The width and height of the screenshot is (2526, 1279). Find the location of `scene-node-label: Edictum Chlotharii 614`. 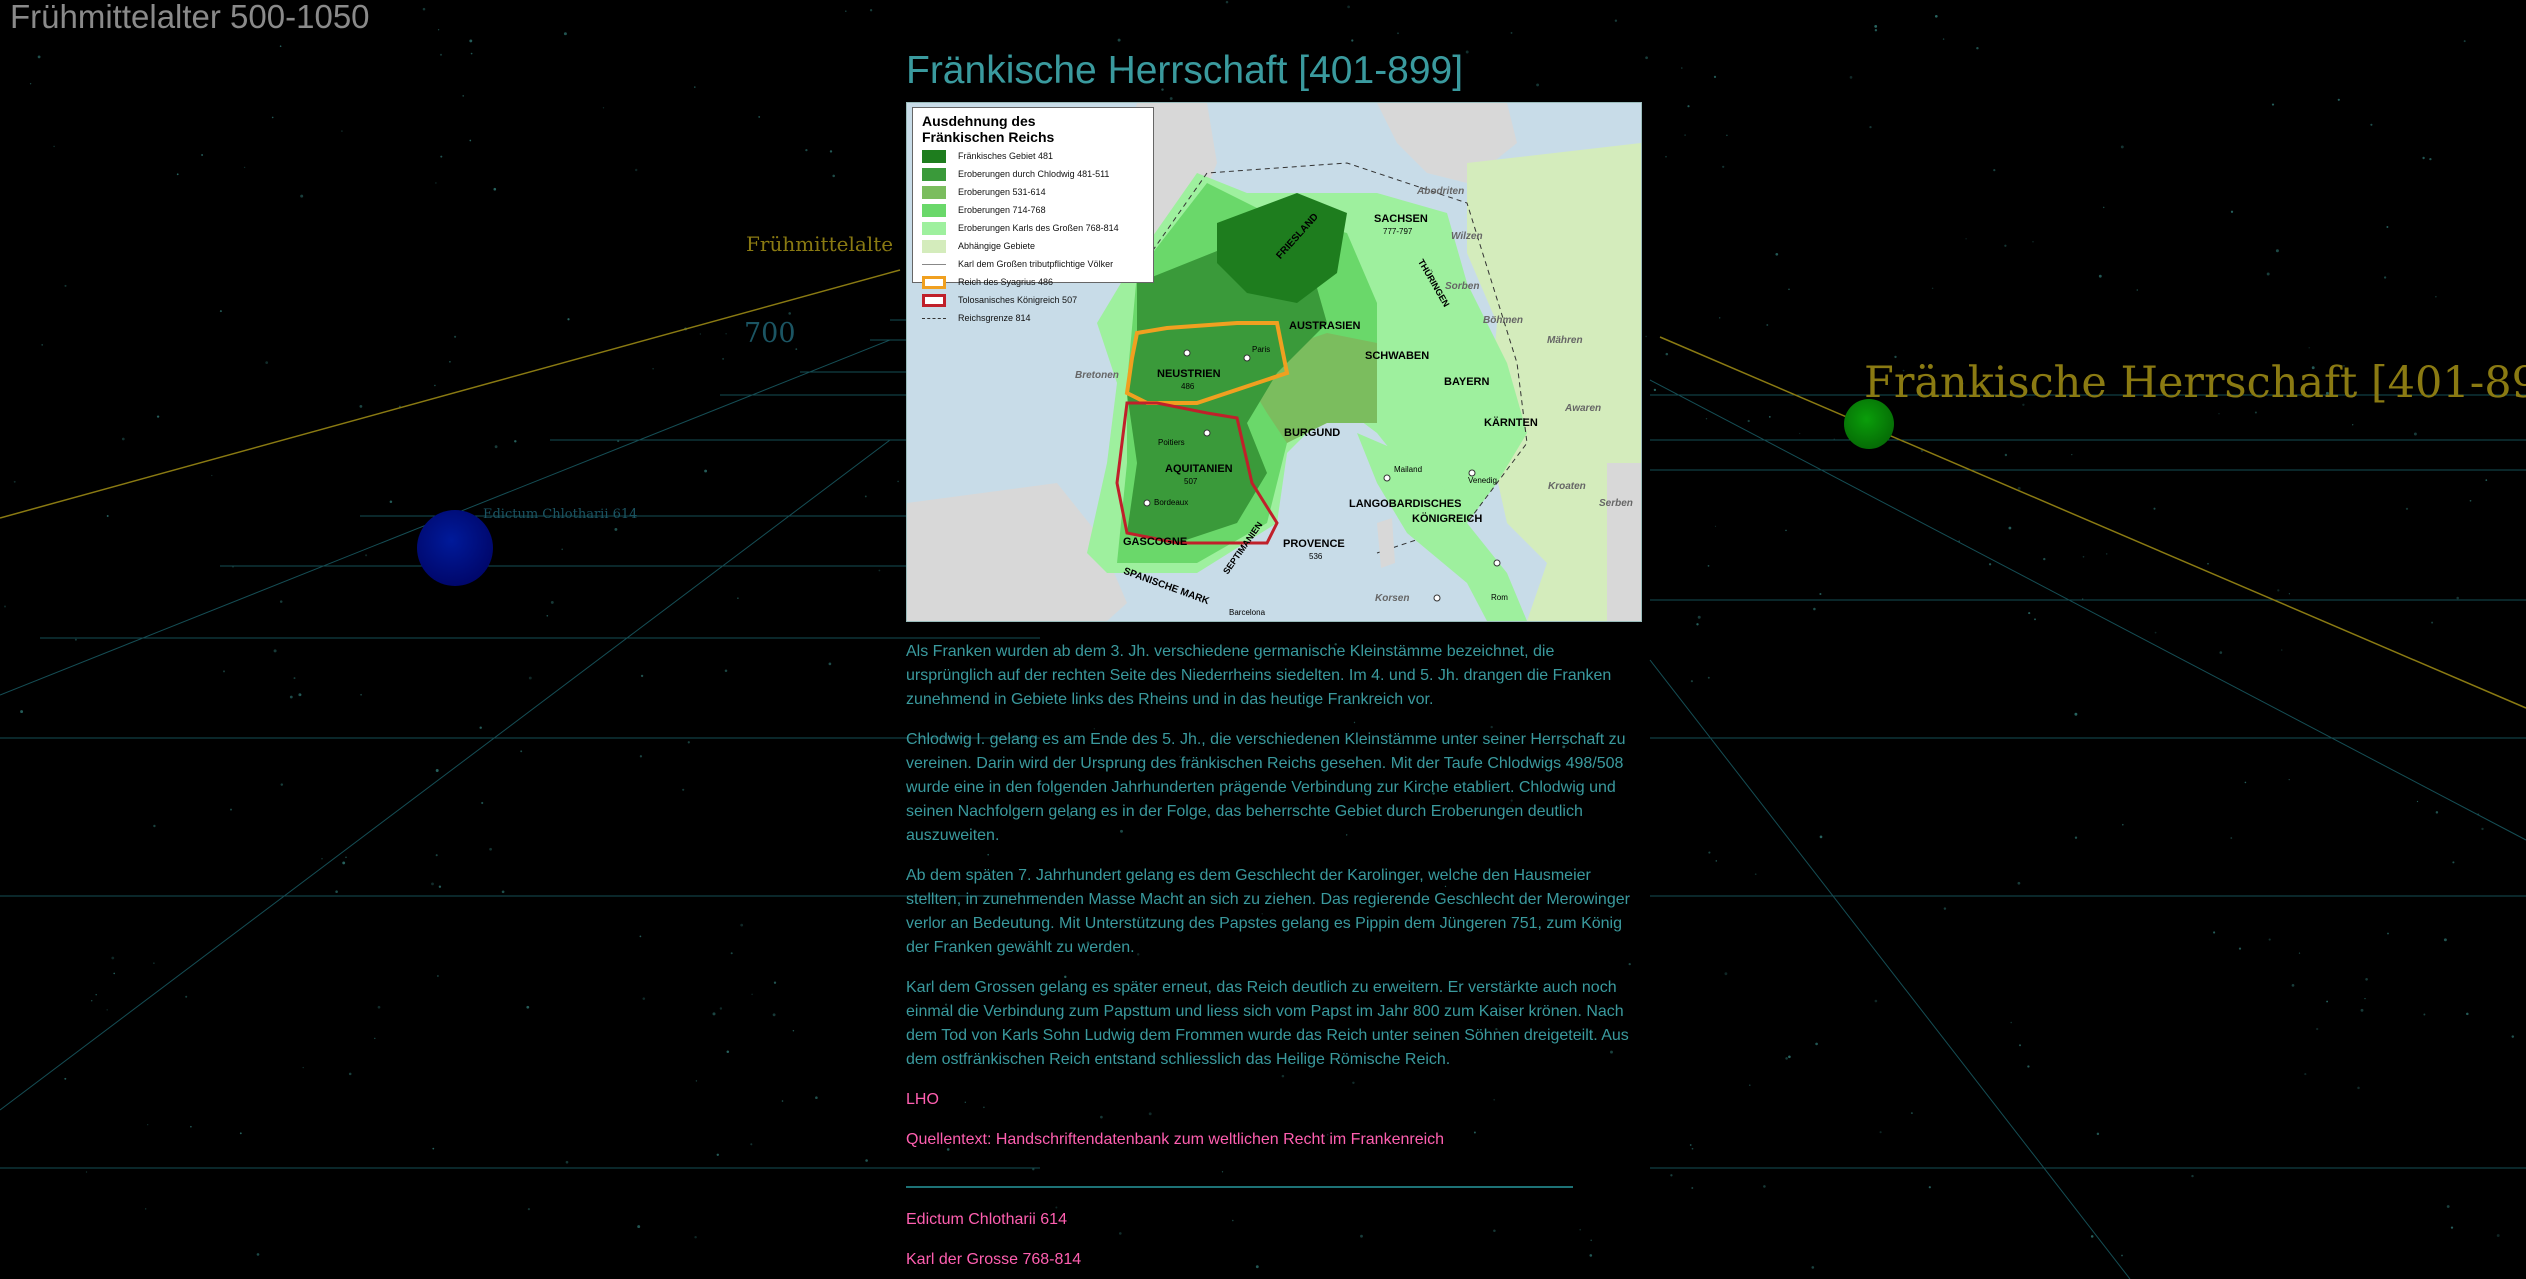

scene-node-label: Edictum Chlotharii 614 is located at coordinates (560, 514).